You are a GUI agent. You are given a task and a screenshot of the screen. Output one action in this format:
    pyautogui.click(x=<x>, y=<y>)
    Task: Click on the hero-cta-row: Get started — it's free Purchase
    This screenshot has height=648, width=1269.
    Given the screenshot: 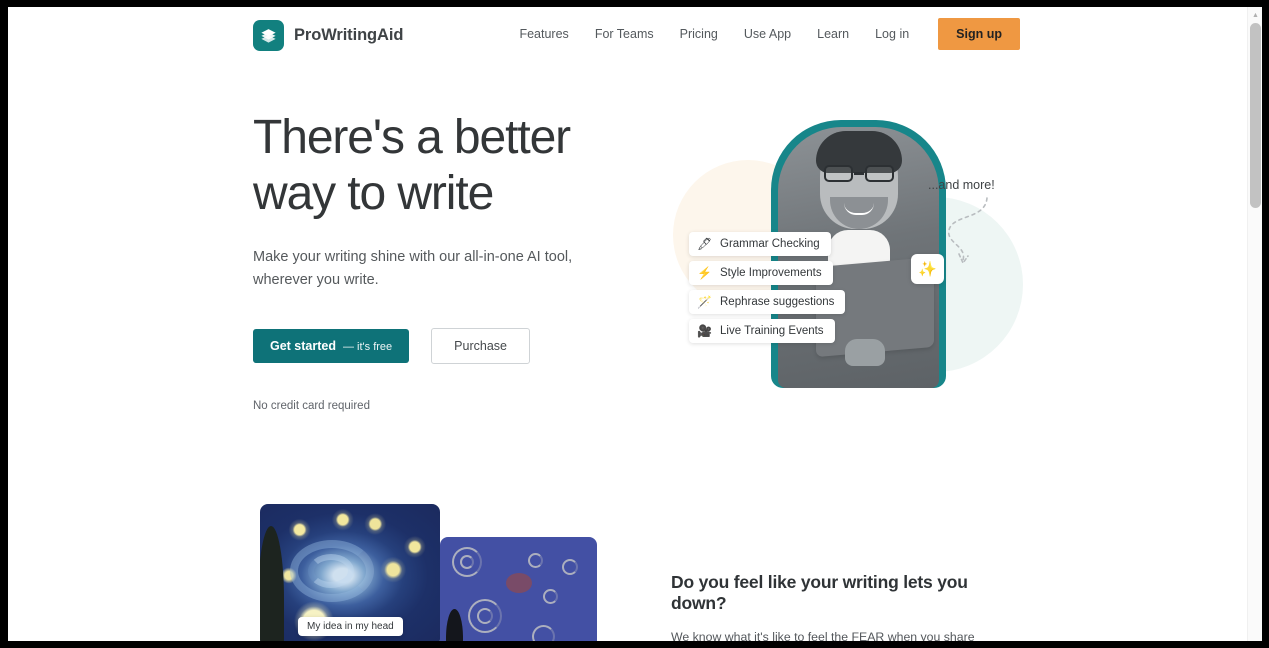 What is the action you would take?
    pyautogui.click(x=453, y=346)
    